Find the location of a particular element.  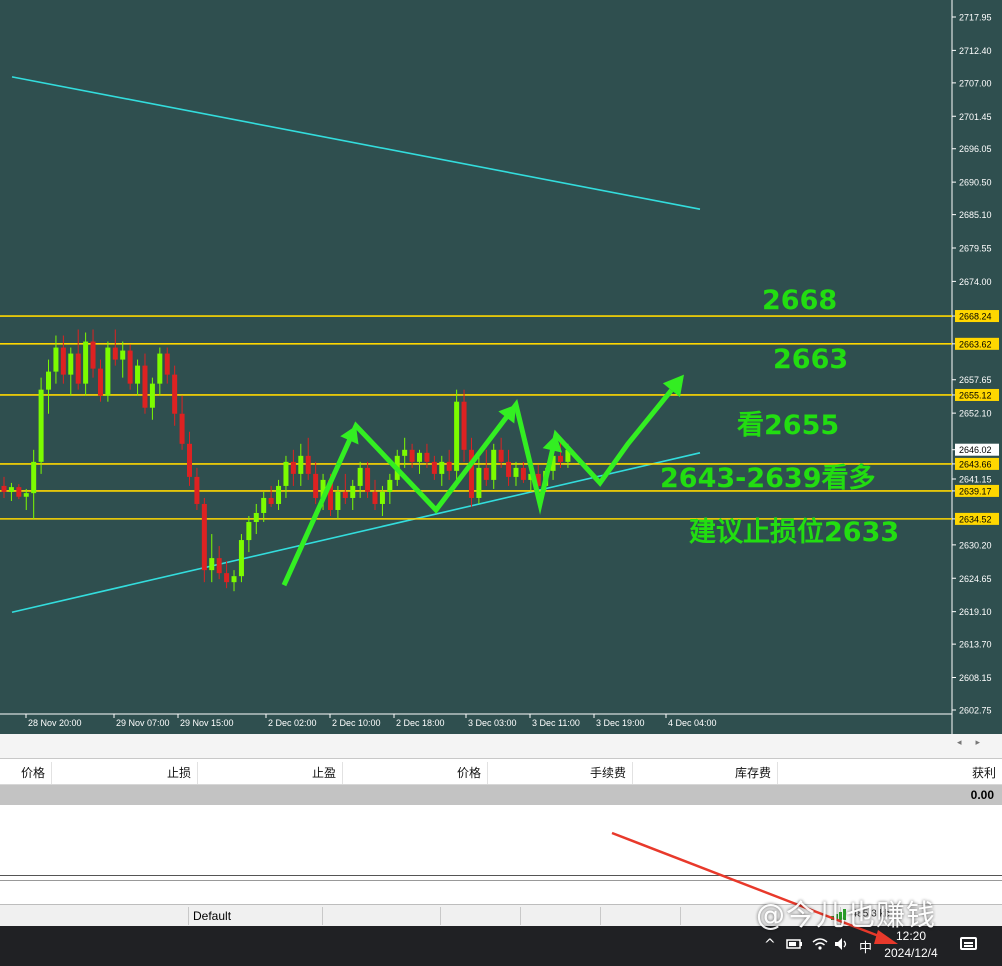

clock-date: 2024/12/4 is located at coordinates (911, 953).